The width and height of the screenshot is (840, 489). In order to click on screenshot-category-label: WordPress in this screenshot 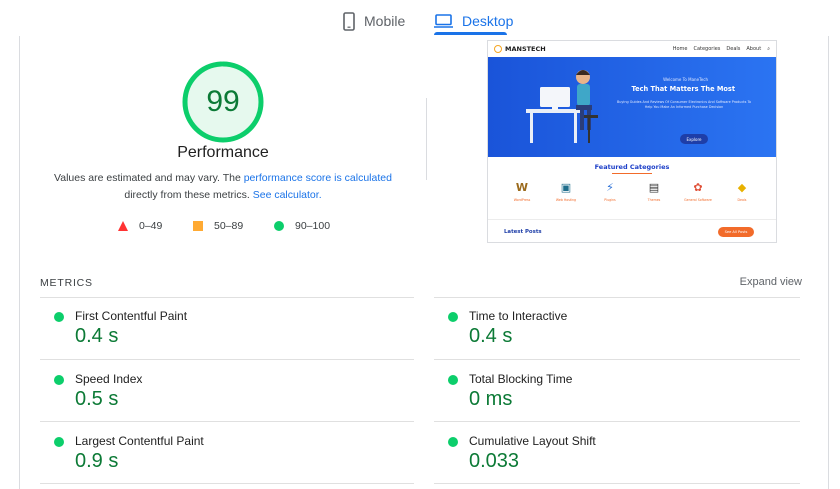, I will do `click(522, 200)`.